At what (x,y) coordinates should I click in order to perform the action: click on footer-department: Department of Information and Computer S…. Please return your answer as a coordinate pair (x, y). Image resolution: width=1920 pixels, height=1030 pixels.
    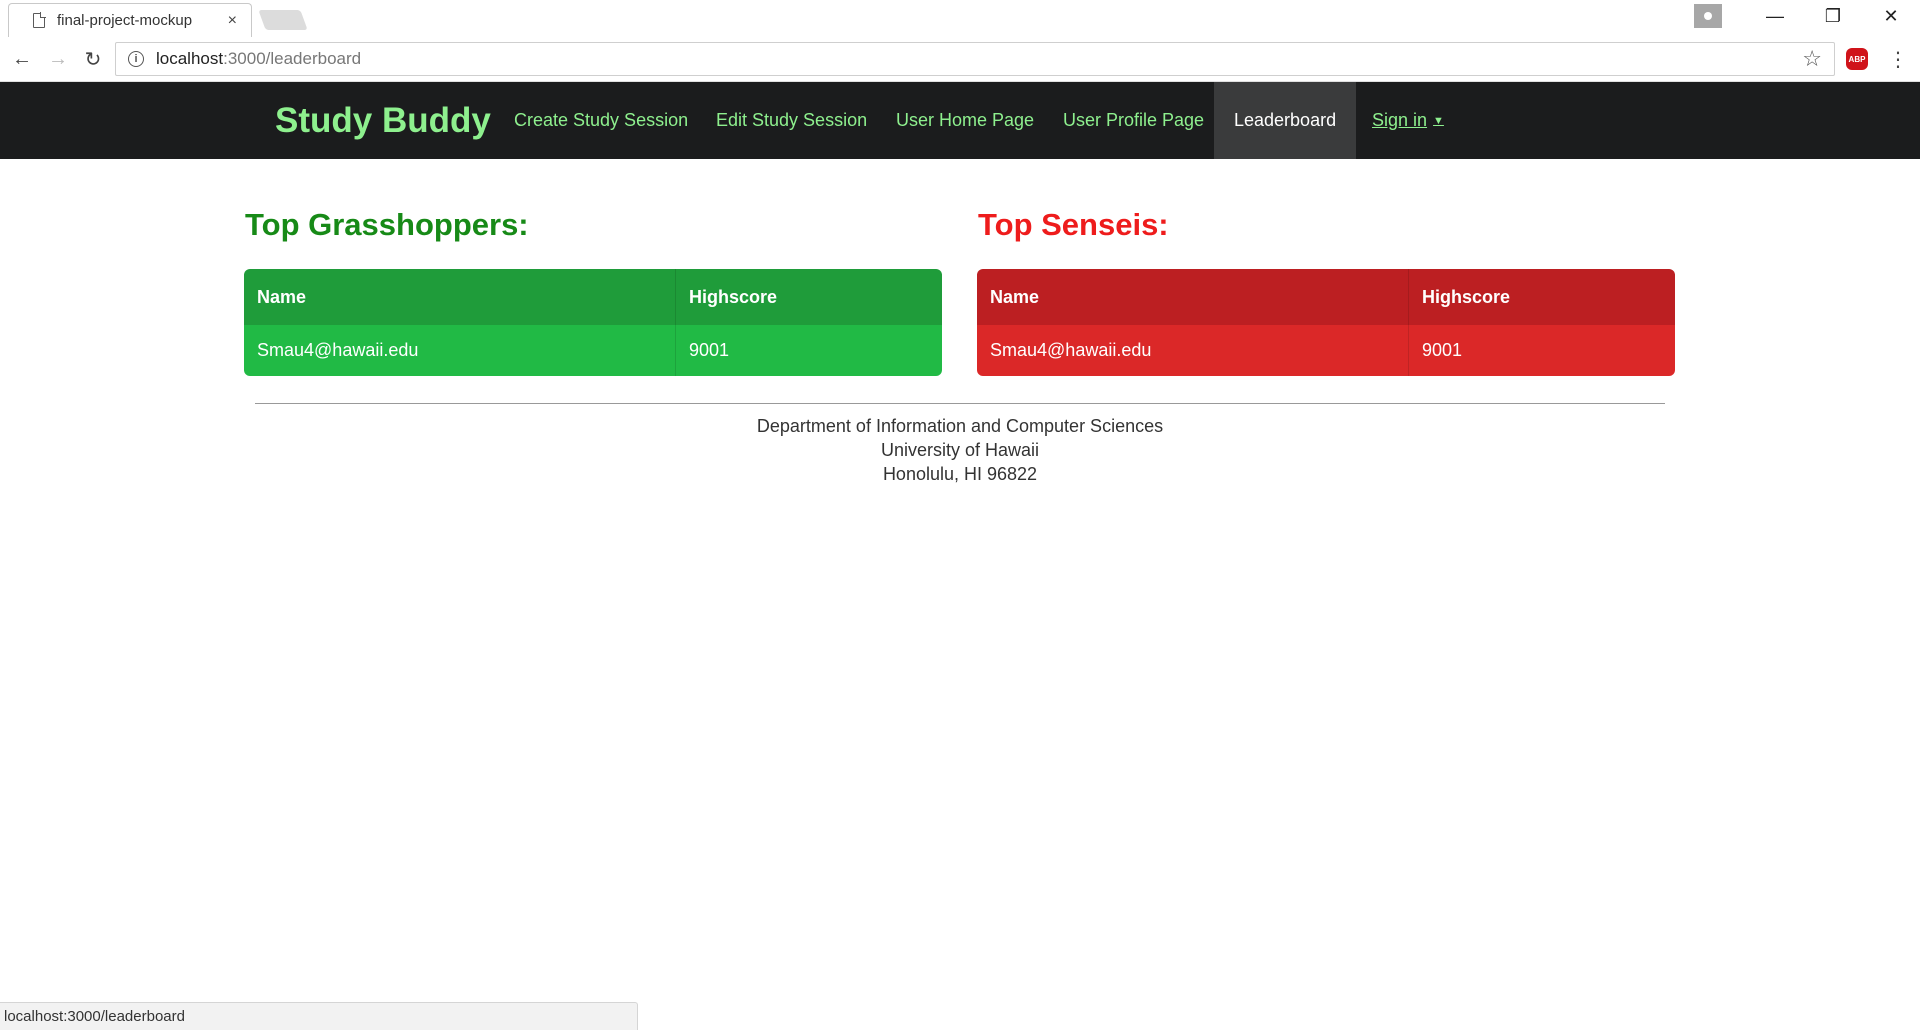
    Looking at the image, I should click on (960, 426).